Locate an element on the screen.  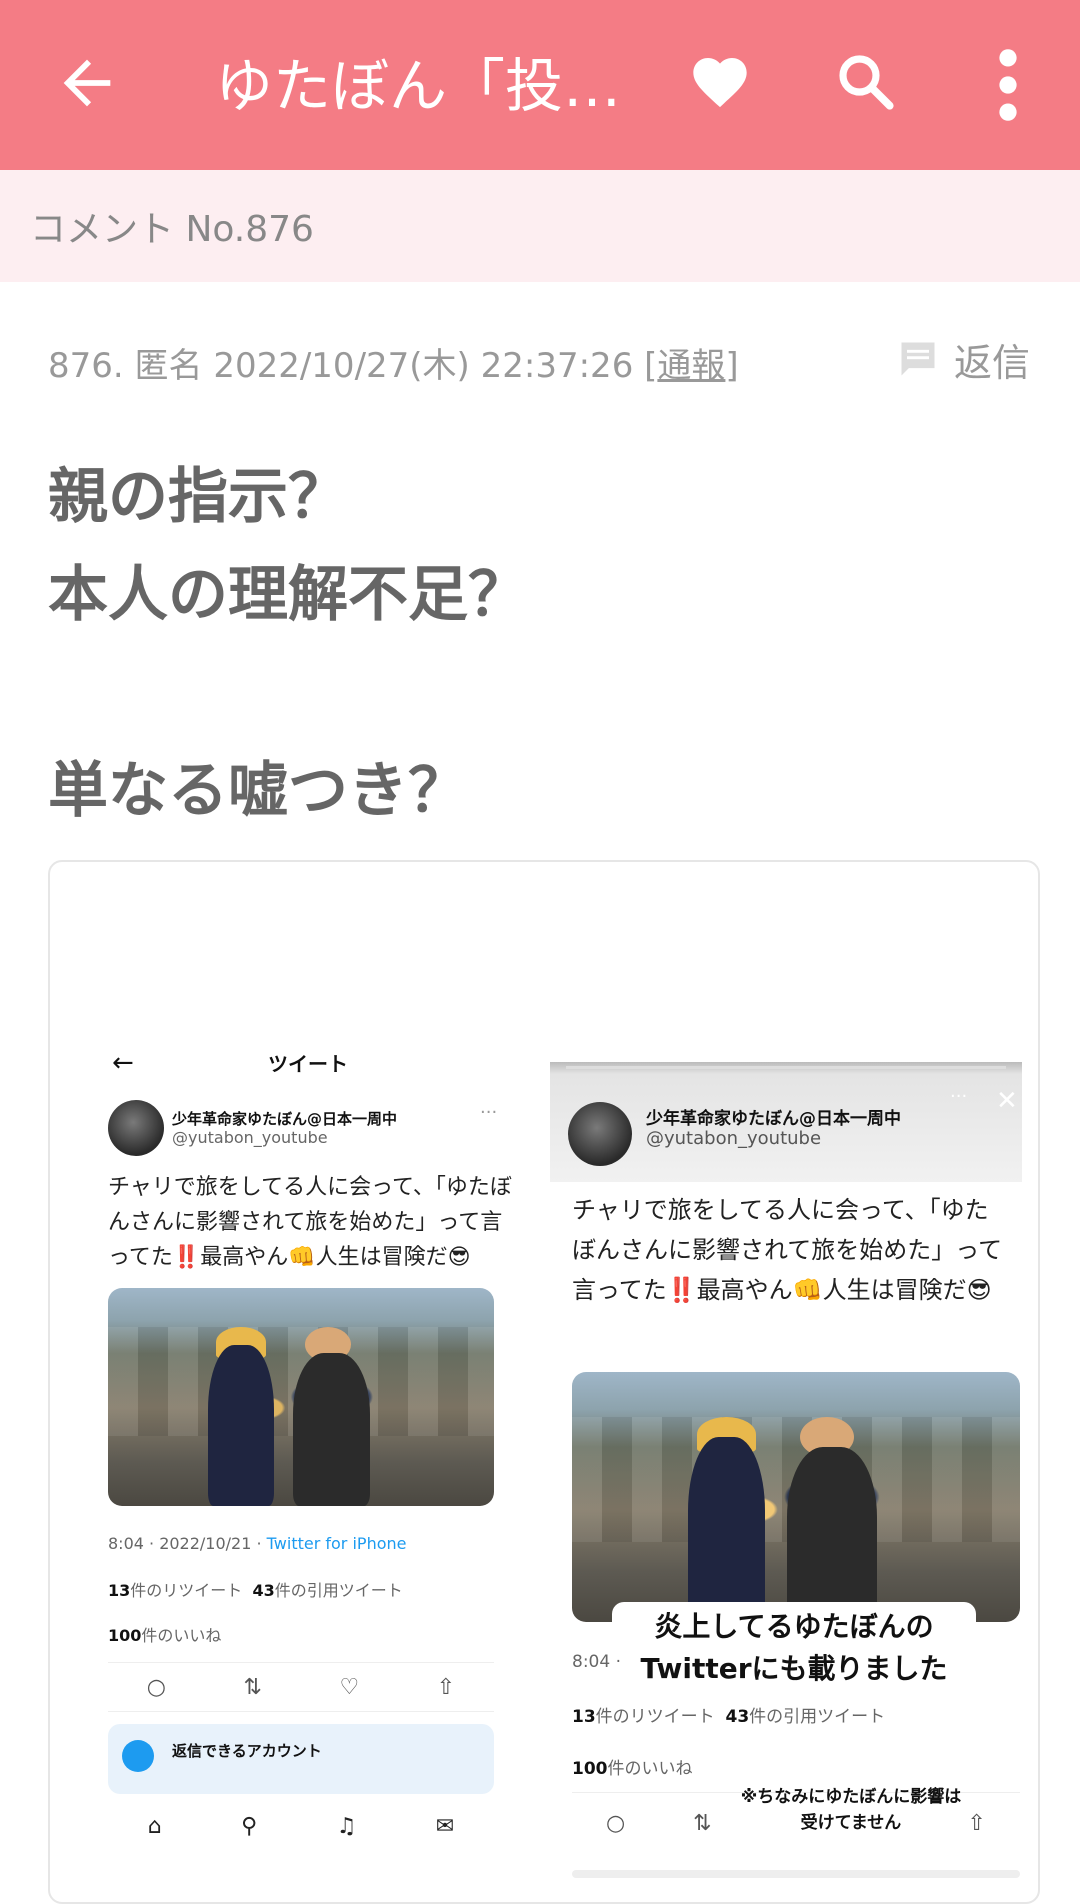
person-icon is located at coordinates (138, 1756).